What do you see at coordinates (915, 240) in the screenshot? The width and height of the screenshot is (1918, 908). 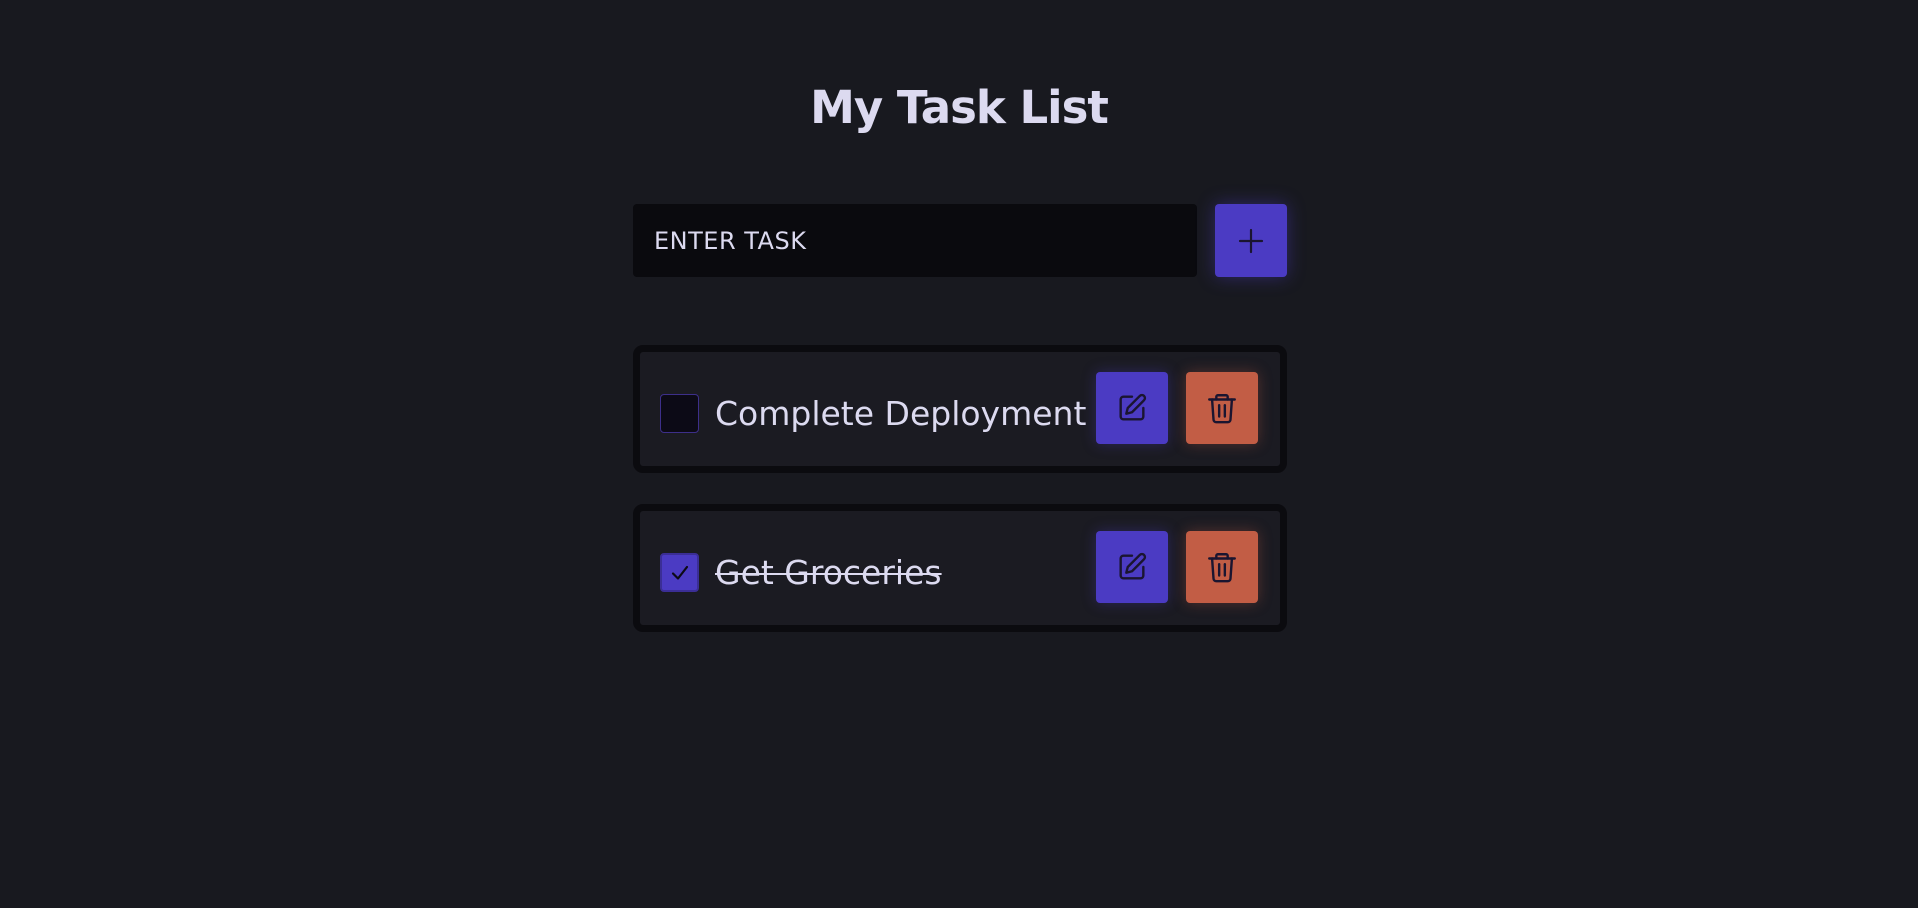 I see `task-input` at bounding box center [915, 240].